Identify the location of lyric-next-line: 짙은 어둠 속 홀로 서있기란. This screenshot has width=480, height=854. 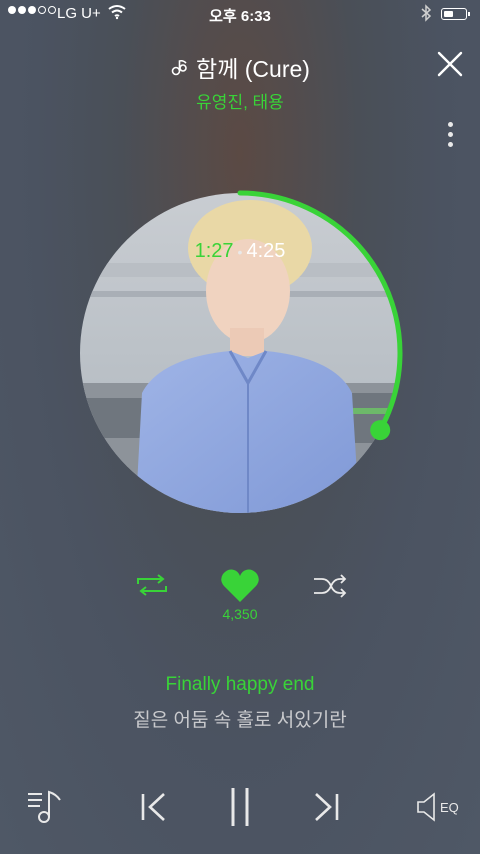
(240, 718).